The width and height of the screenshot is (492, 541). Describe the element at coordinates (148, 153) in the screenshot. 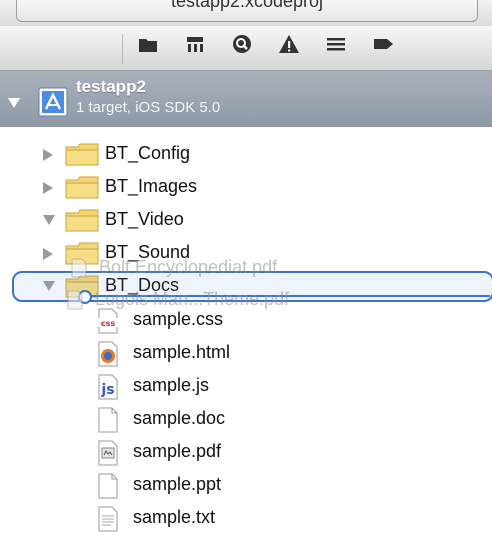

I see `folder-label: BT_Config` at that location.